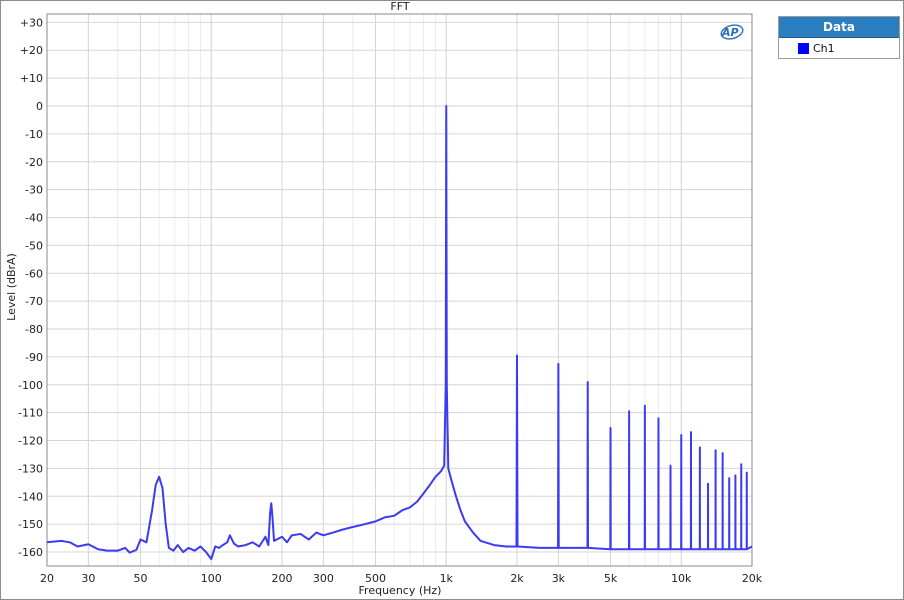 The height and width of the screenshot is (600, 904). I want to click on y-tick-label: -90, so click(34, 357).